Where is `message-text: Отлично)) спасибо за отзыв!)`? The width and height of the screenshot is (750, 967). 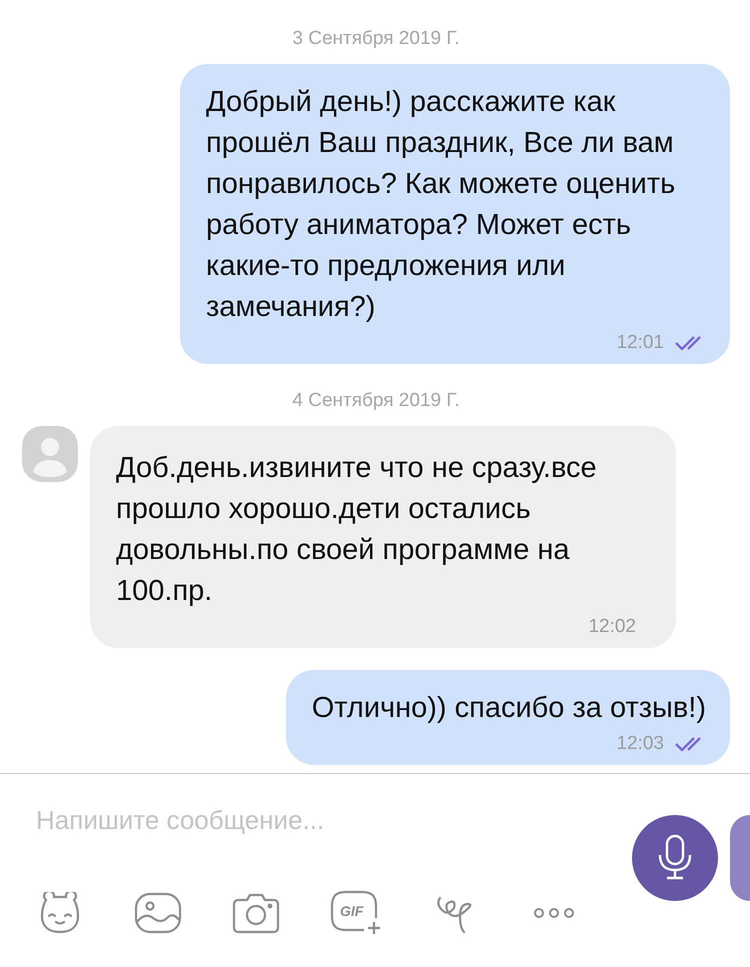
message-text: Отлично)) спасибо за отзыв!) is located at coordinates (509, 708).